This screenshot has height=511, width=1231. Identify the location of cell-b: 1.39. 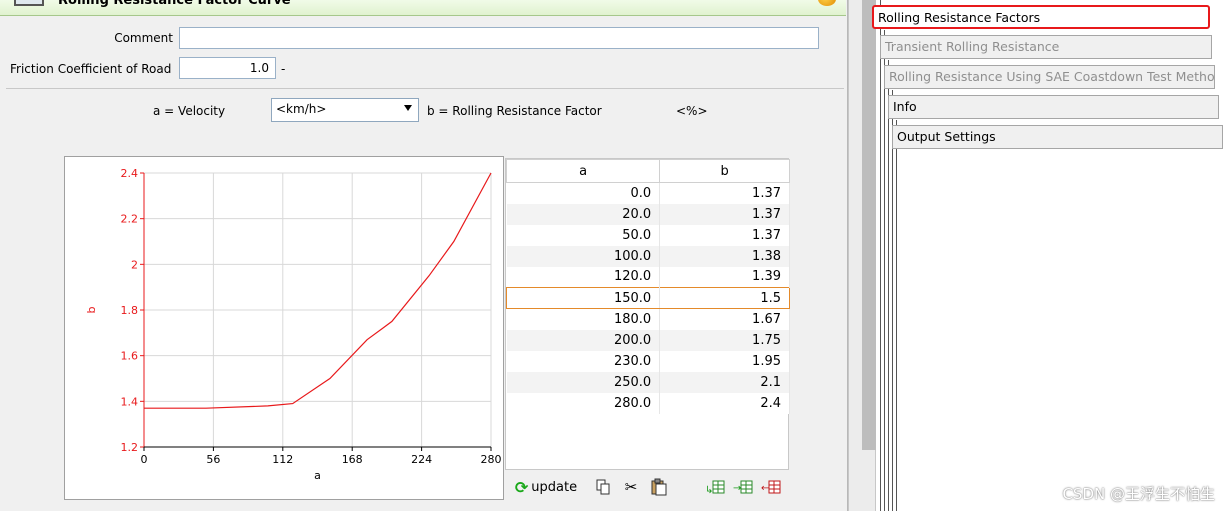
(724, 277).